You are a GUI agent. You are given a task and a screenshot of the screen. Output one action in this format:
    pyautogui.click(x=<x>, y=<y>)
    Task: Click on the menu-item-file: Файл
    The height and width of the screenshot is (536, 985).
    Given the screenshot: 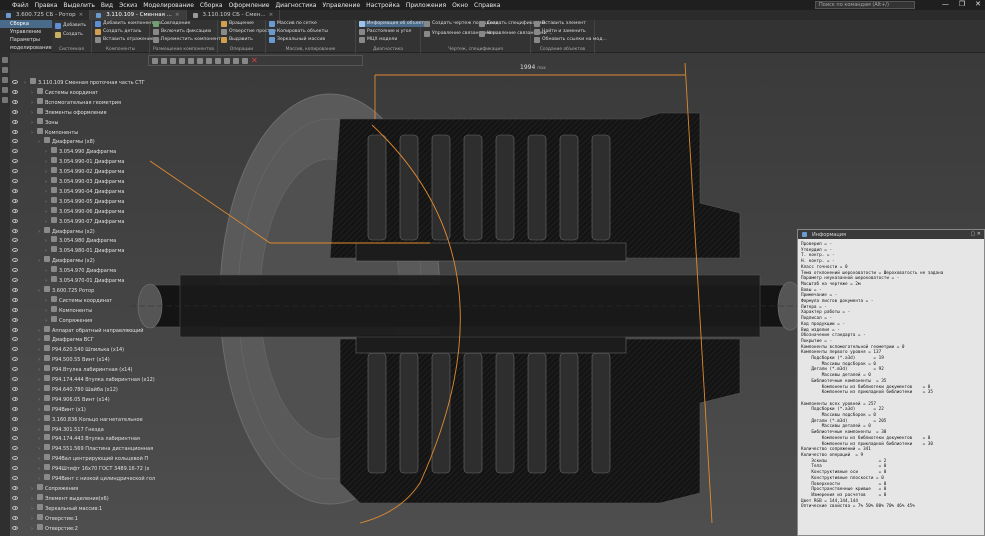 What is the action you would take?
    pyautogui.click(x=20, y=5)
    